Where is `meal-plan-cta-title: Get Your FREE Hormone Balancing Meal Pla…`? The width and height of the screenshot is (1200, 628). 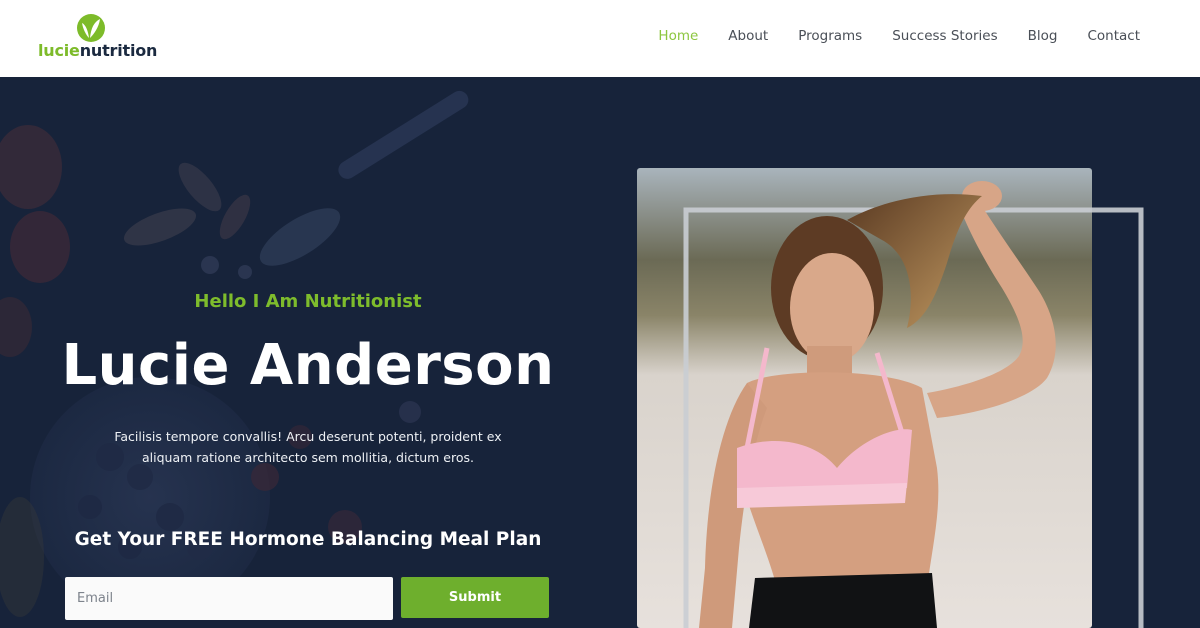 meal-plan-cta-title: Get Your FREE Hormone Balancing Meal Pla… is located at coordinates (308, 539).